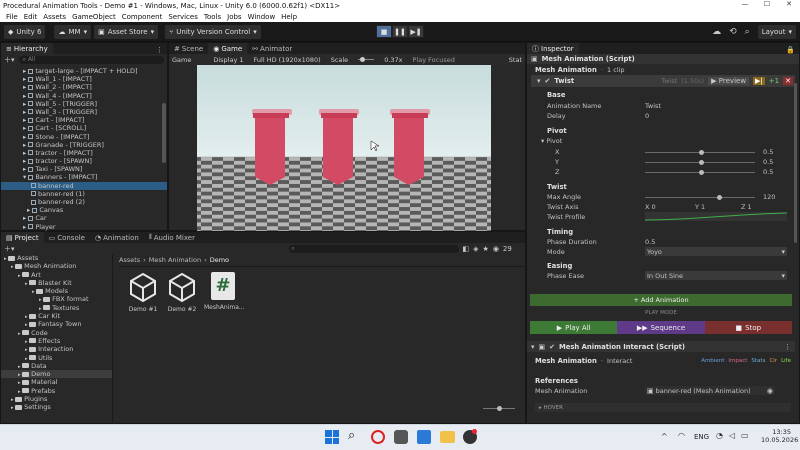 Image resolution: width=800 pixels, height=450 pixels. What do you see at coordinates (188, 48) in the screenshot?
I see `tab-scene: # Scene` at bounding box center [188, 48].